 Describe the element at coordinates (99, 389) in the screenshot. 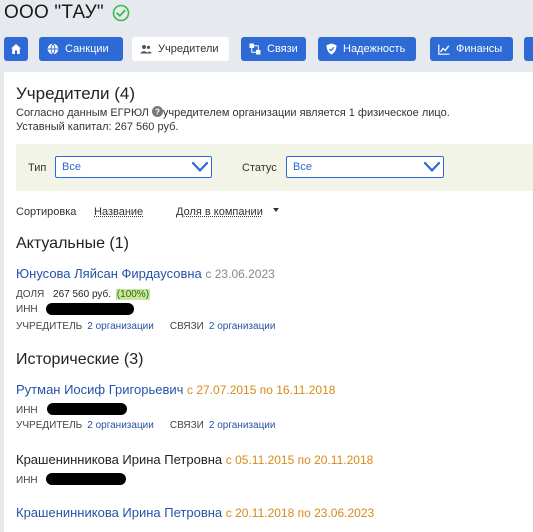

I see `founder-name-link: Рутман Иосиф Григорьевич` at that location.